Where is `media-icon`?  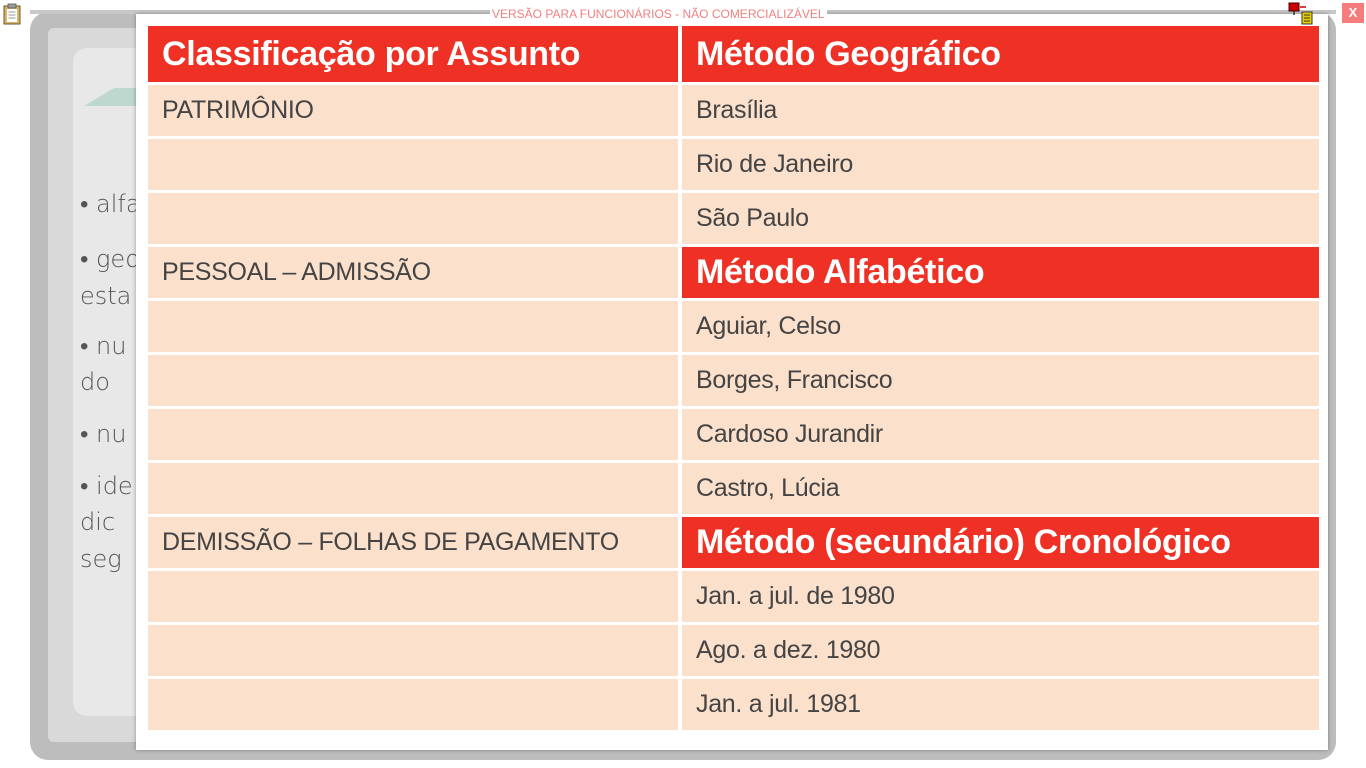
media-icon is located at coordinates (1301, 14).